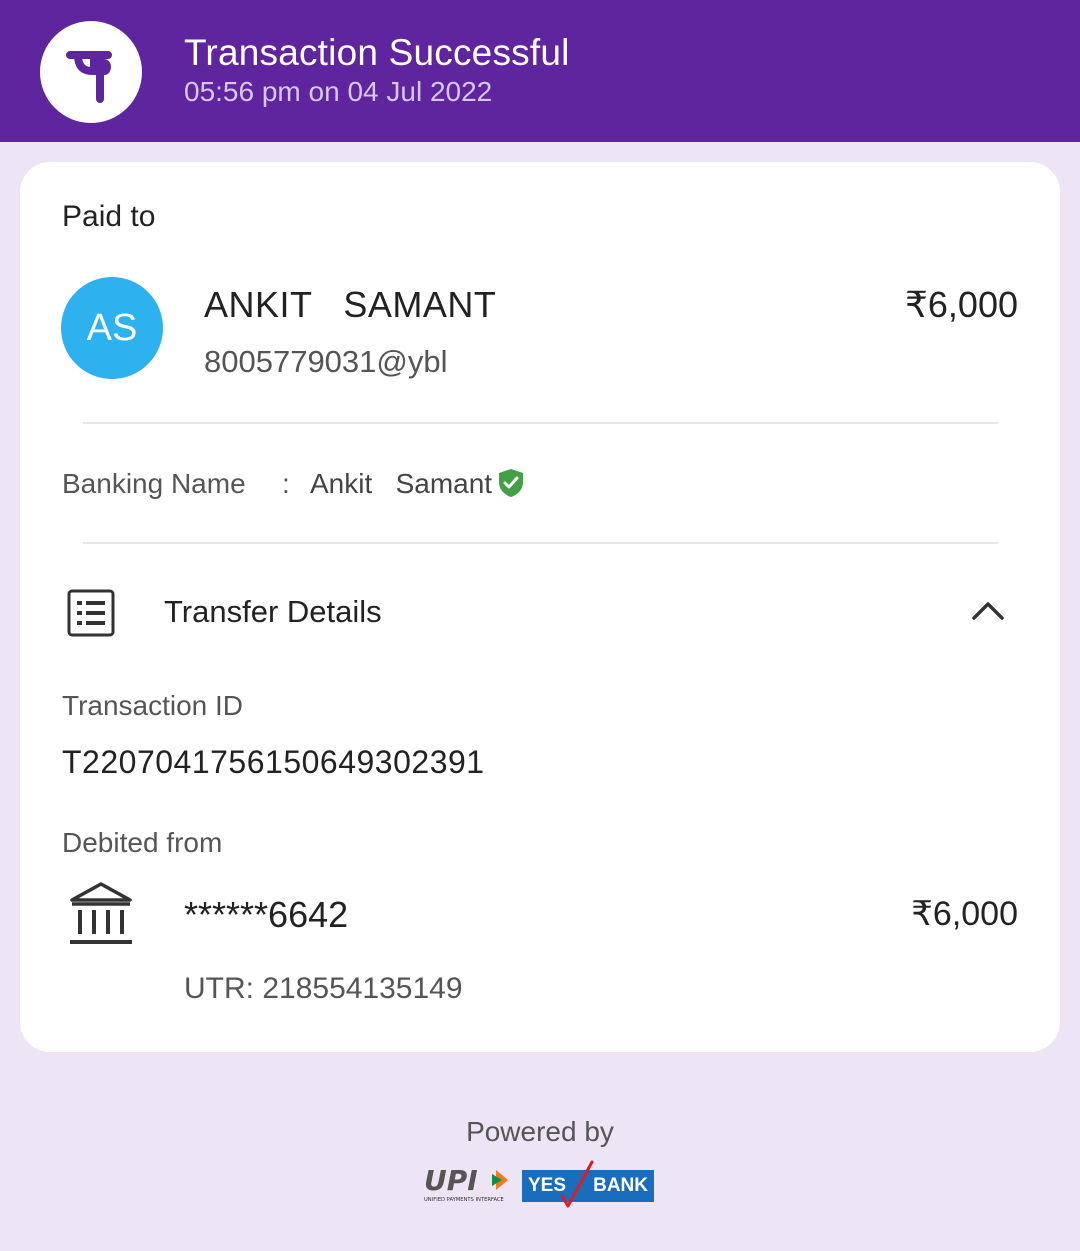  I want to click on utr-number: UTR: 218554135149, so click(323, 989).